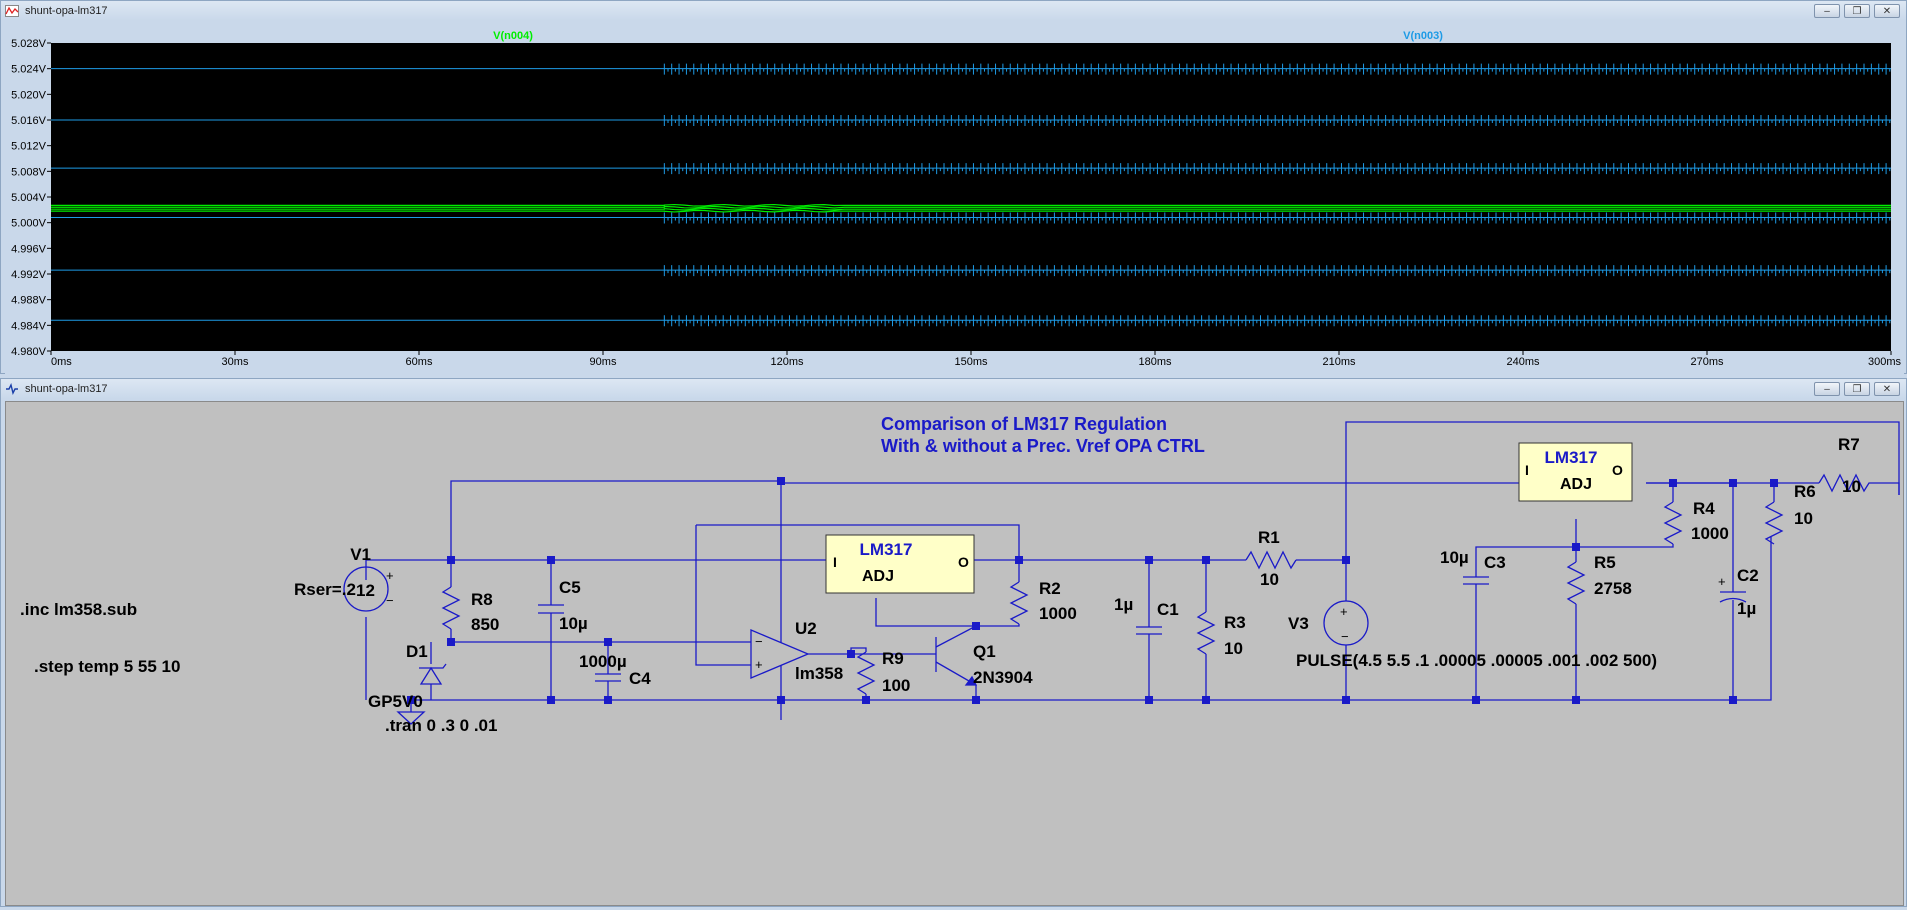  Describe the element at coordinates (1722, 581) in the screenshot. I see `c2-plus-sign: +` at that location.